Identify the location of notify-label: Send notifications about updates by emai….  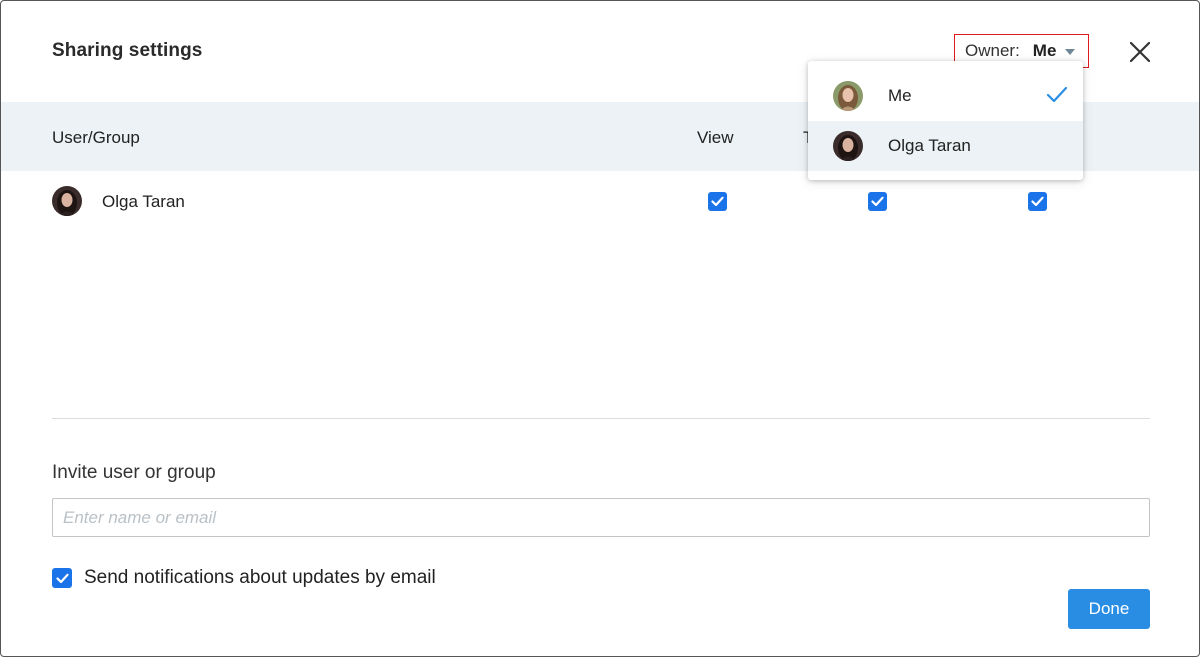
(260, 577).